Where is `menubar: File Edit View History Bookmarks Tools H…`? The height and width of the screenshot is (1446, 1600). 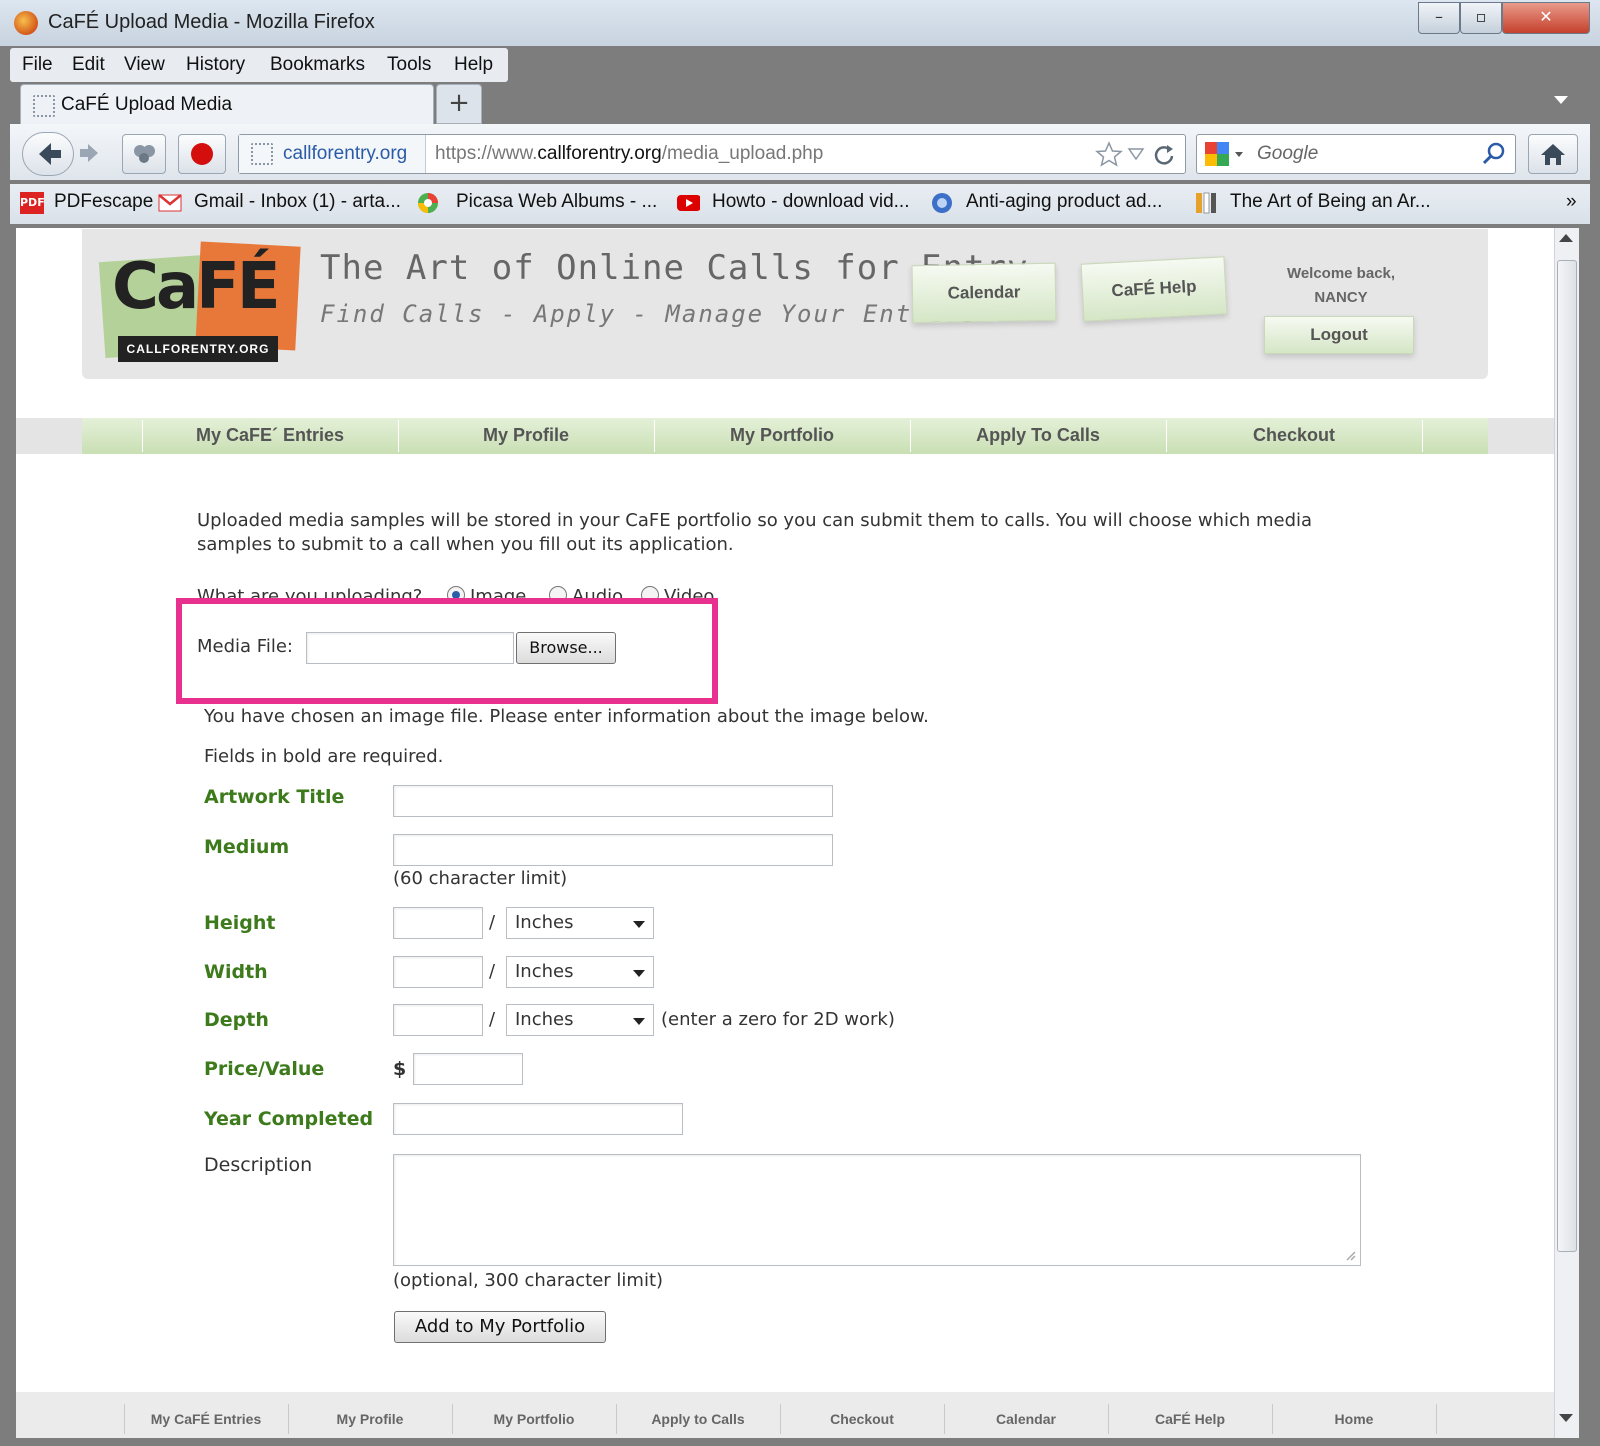 menubar: File Edit View History Bookmarks Tools H… is located at coordinates (259, 65).